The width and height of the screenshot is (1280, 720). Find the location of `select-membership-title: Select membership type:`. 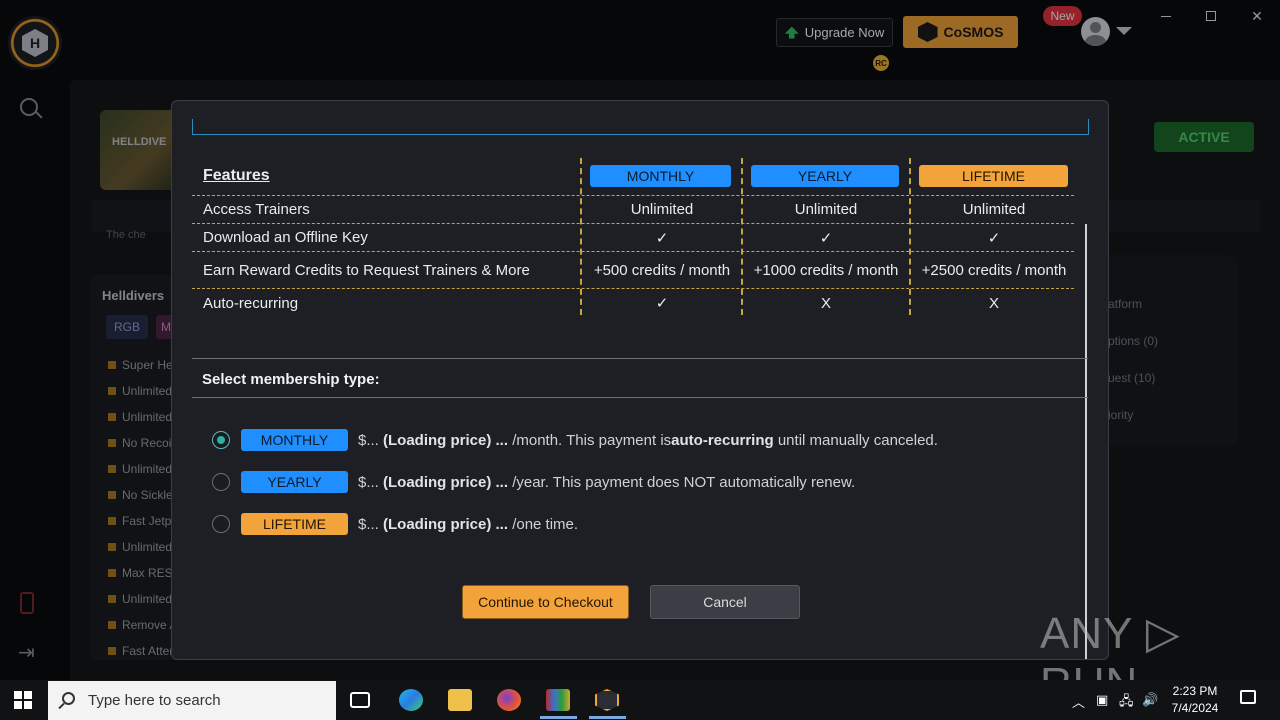

select-membership-title: Select membership type: is located at coordinates (291, 379).